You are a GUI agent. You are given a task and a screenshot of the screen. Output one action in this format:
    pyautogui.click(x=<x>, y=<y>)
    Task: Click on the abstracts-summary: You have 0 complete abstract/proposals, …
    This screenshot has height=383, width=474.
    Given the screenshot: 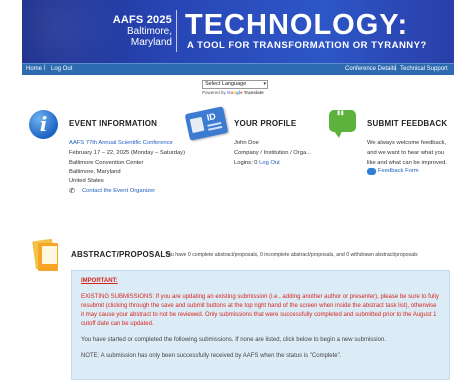 What is the action you would take?
    pyautogui.click(x=291, y=255)
    